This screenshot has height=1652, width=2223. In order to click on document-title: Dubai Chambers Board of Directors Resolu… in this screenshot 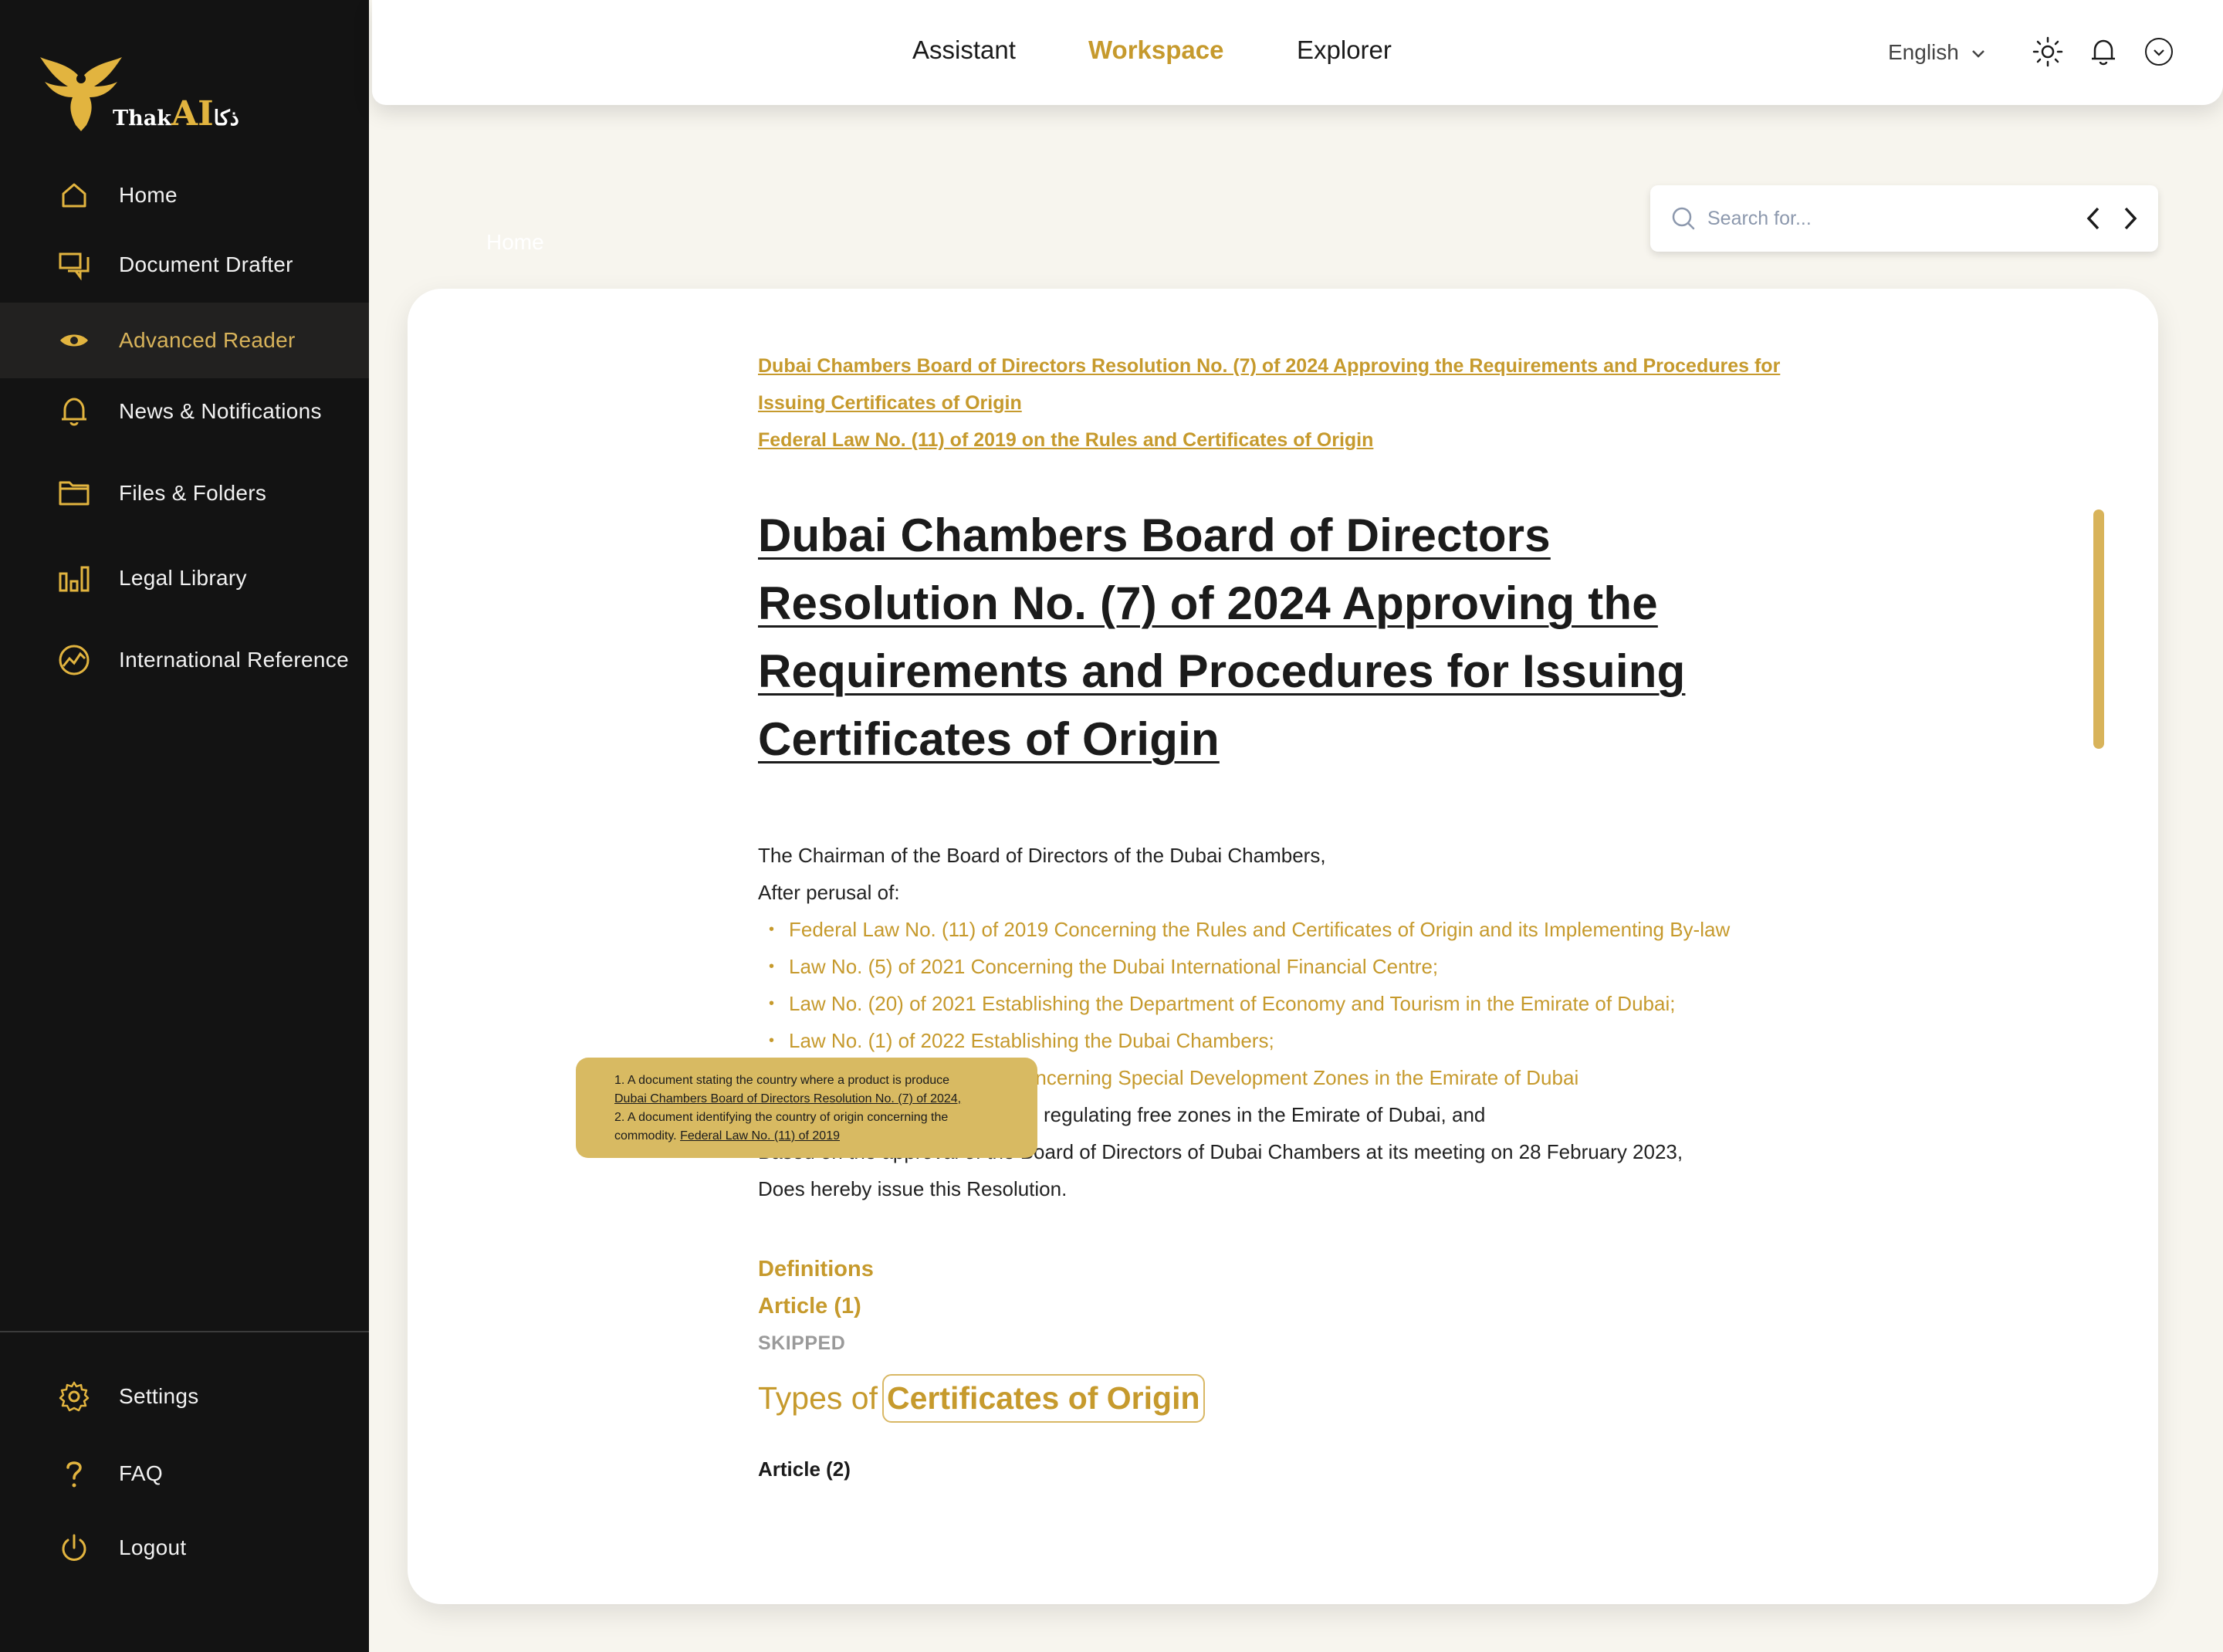, I will do `click(1222, 637)`.